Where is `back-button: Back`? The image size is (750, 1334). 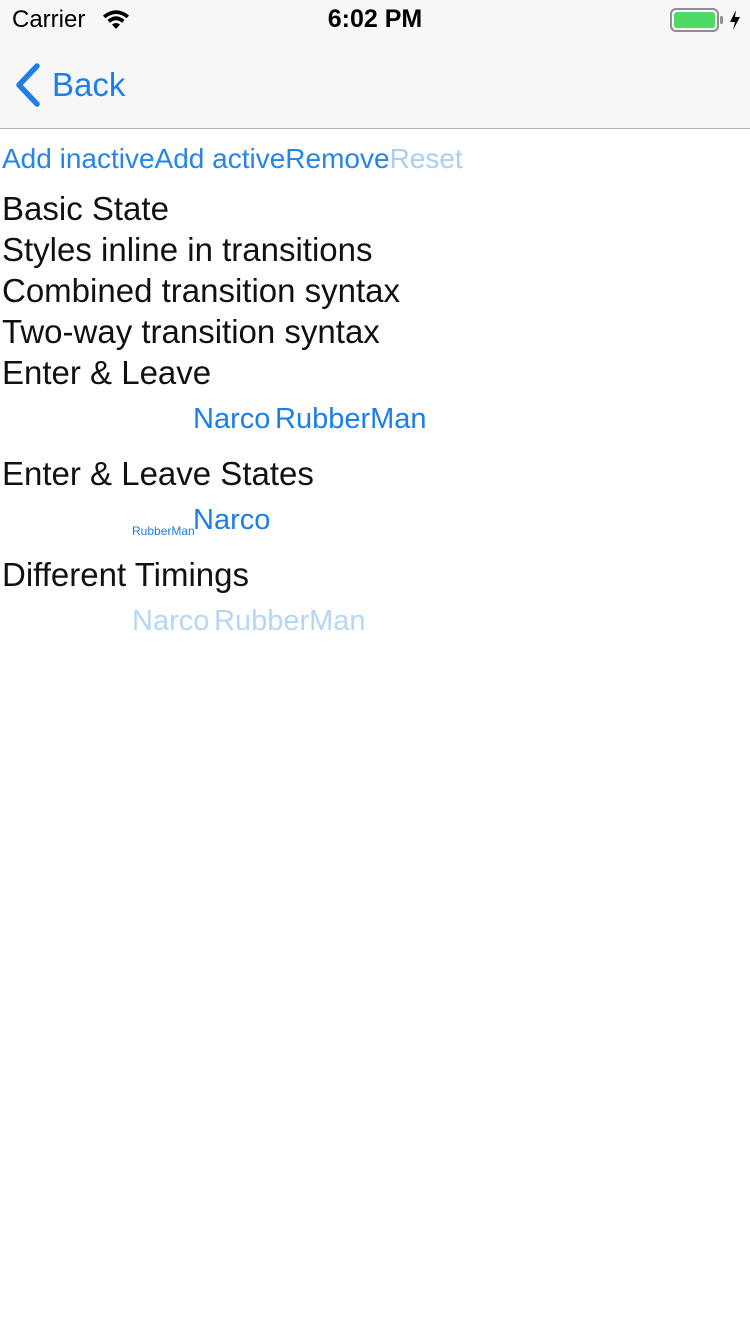
back-button: Back is located at coordinates (69, 85).